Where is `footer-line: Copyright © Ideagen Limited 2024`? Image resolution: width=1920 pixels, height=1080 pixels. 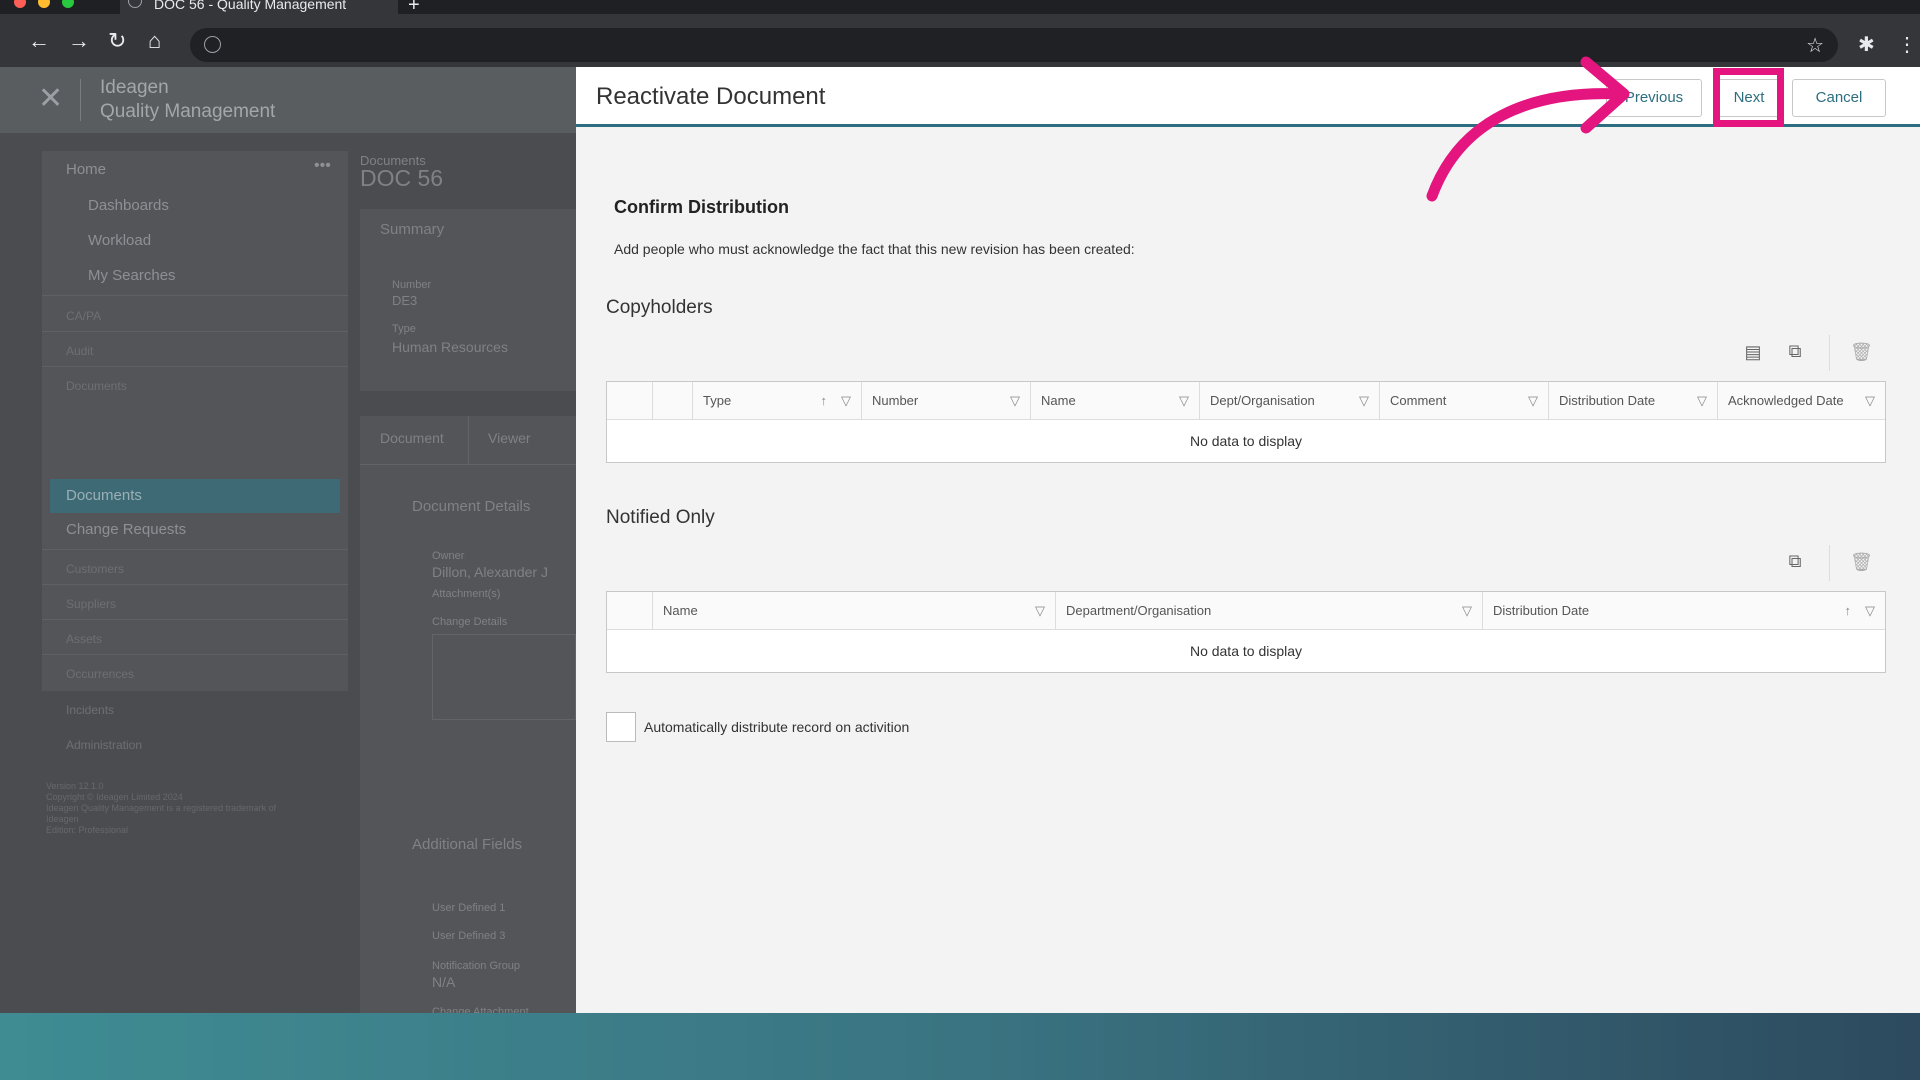 footer-line: Copyright © Ideagen Limited 2024 is located at coordinates (114, 797).